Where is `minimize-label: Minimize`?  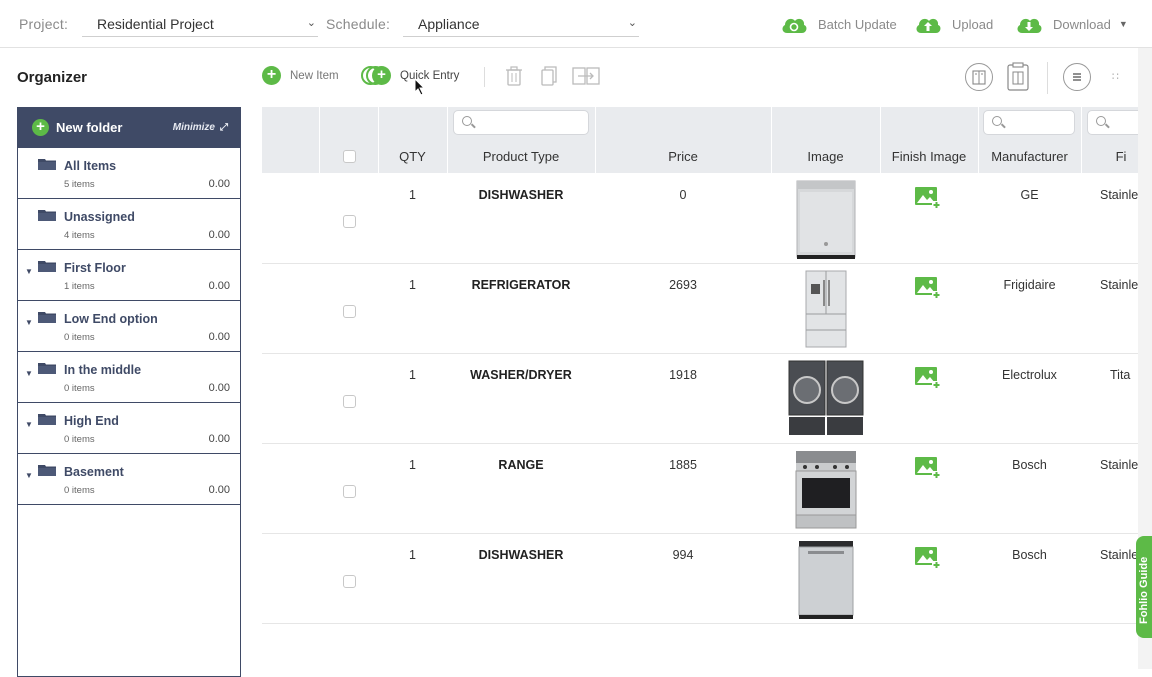
minimize-label: Minimize is located at coordinates (193, 127).